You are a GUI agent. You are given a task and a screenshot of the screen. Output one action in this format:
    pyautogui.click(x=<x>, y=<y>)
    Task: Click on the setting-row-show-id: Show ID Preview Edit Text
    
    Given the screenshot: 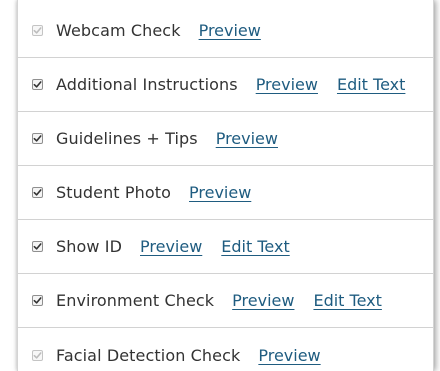 What is the action you would take?
    pyautogui.click(x=225, y=247)
    